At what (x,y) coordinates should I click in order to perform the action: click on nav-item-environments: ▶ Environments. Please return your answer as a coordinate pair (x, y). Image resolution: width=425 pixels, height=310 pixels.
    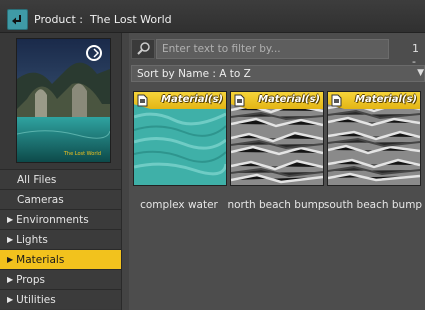
    Looking at the image, I should click on (60, 219).